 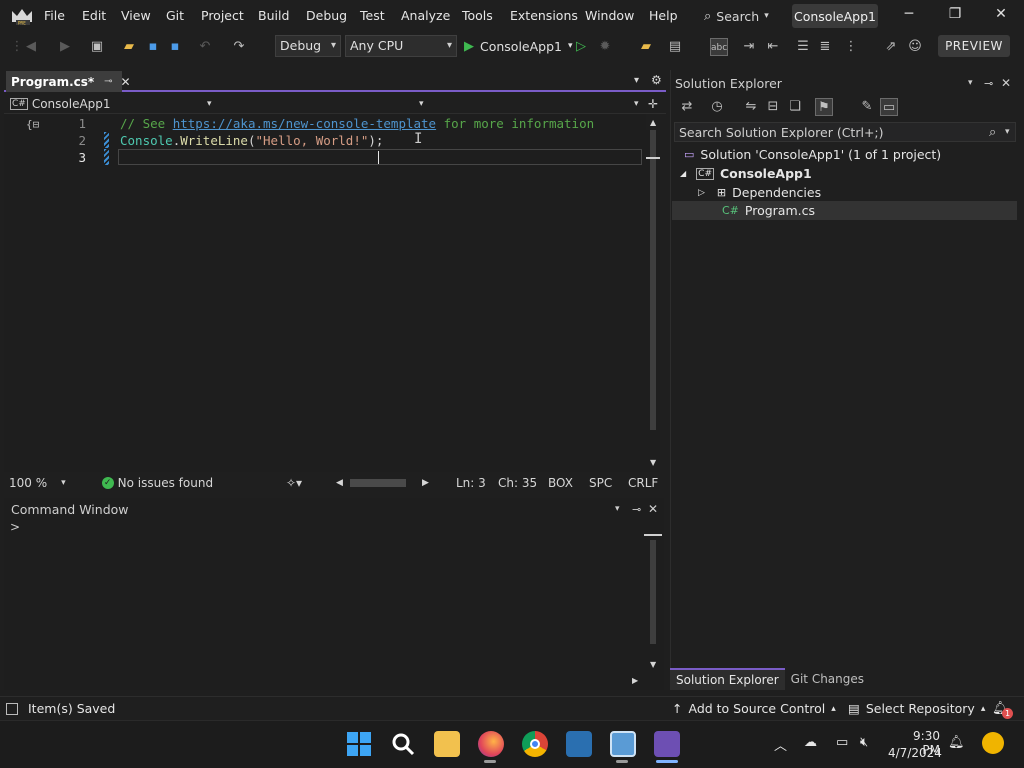 What do you see at coordinates (579, 744) in the screenshot?
I see `photos-icon` at bounding box center [579, 744].